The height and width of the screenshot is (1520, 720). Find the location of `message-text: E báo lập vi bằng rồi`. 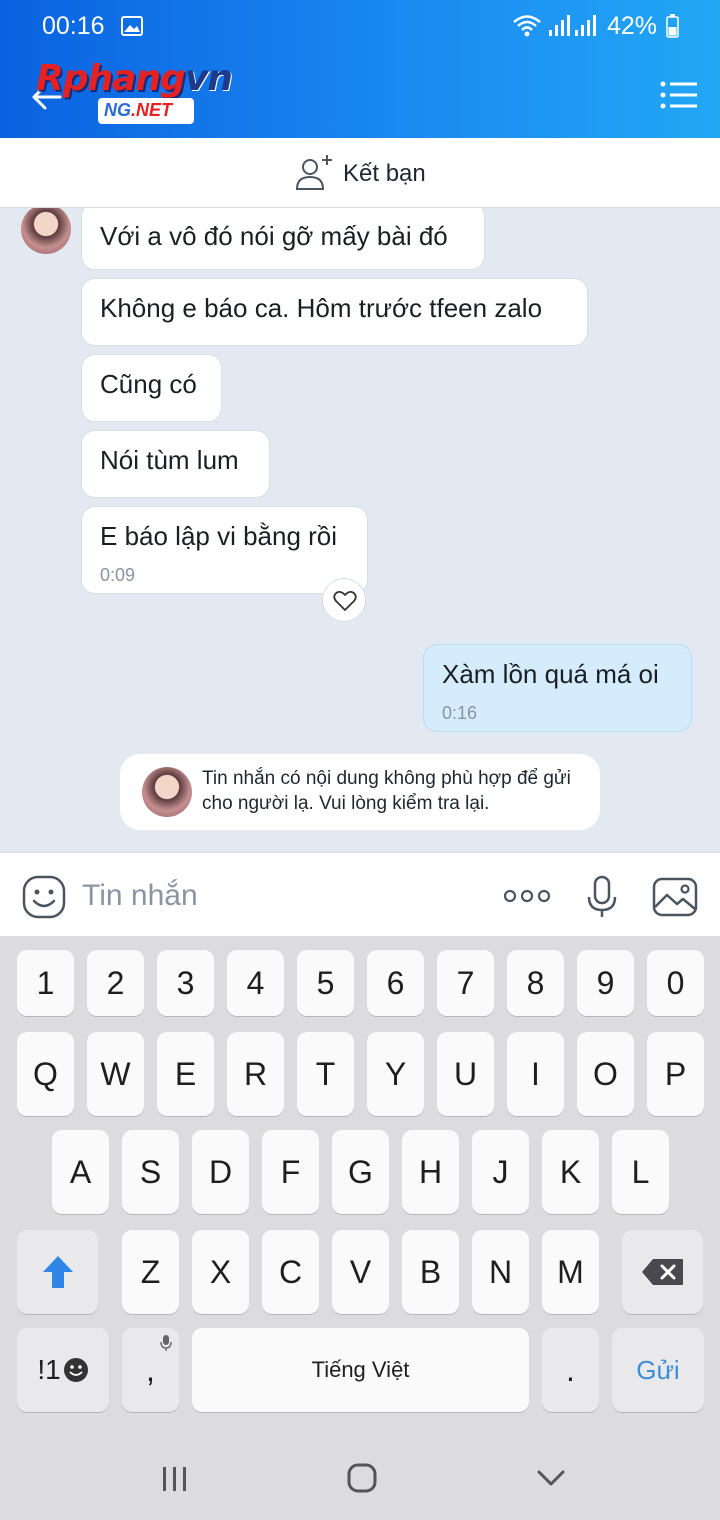

message-text: E báo lập vi bằng rồi is located at coordinates (219, 536).